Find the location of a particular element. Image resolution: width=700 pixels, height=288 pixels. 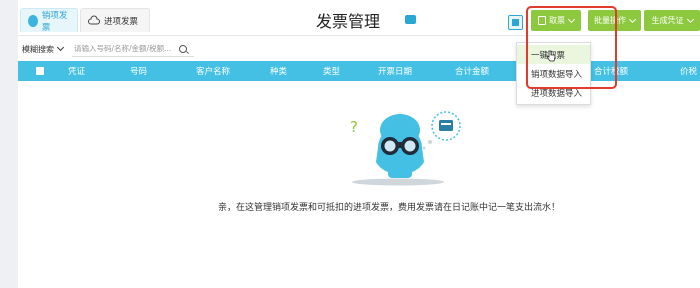

page-title: 发票管理 is located at coordinates (348, 21).